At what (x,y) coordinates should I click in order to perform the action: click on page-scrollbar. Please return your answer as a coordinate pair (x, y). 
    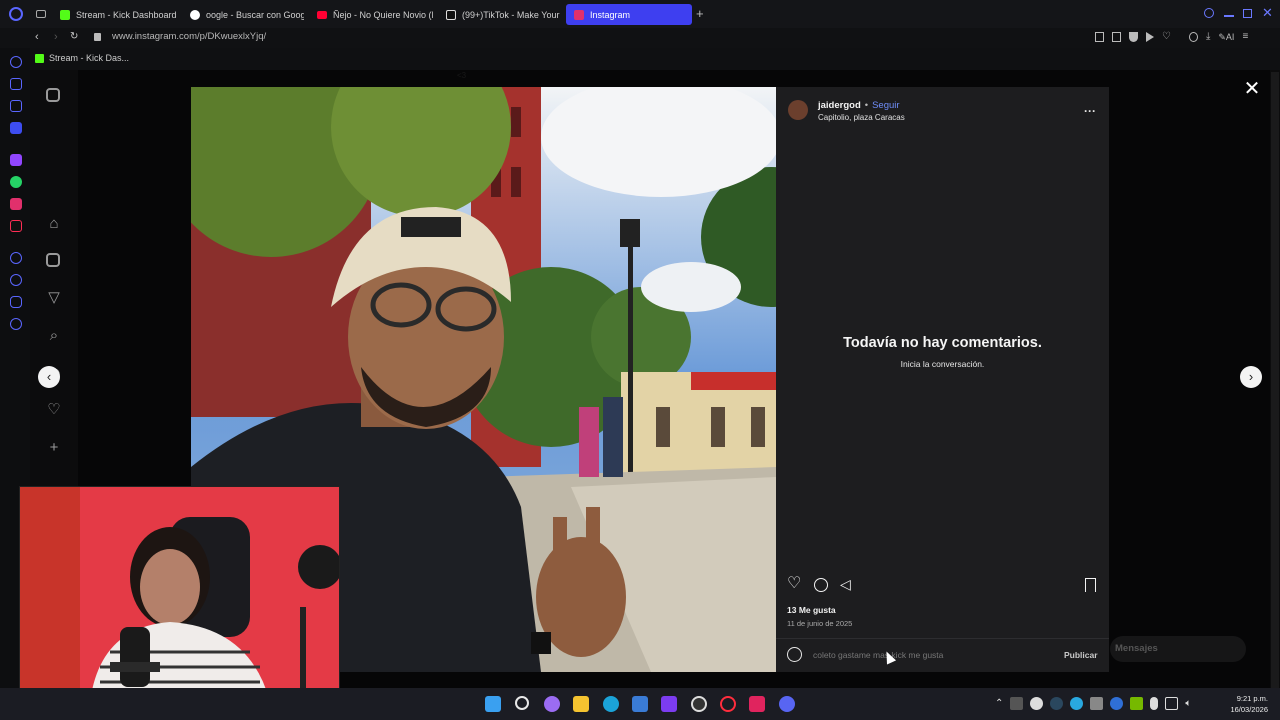
    Looking at the image, I should click on (1275, 380).